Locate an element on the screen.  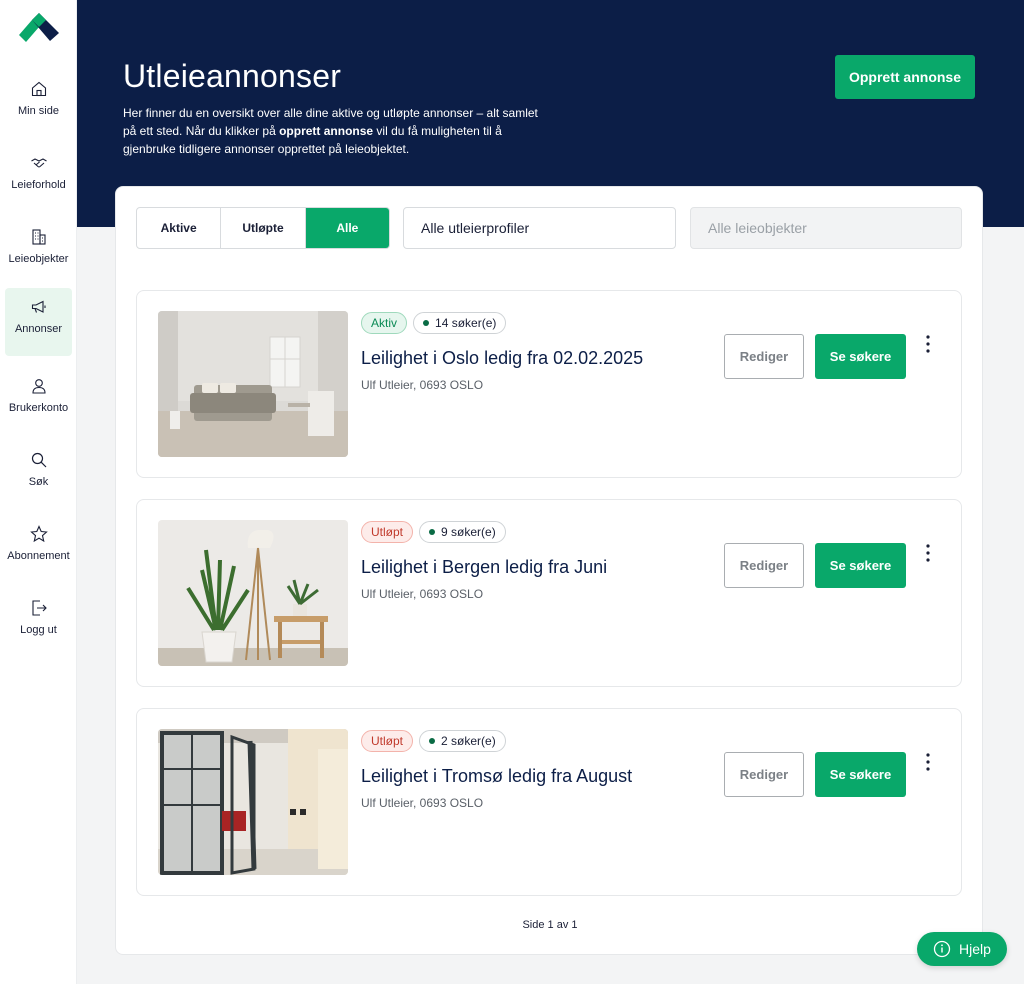
create-listing-button: Opprett annonse is located at coordinates (905, 77).